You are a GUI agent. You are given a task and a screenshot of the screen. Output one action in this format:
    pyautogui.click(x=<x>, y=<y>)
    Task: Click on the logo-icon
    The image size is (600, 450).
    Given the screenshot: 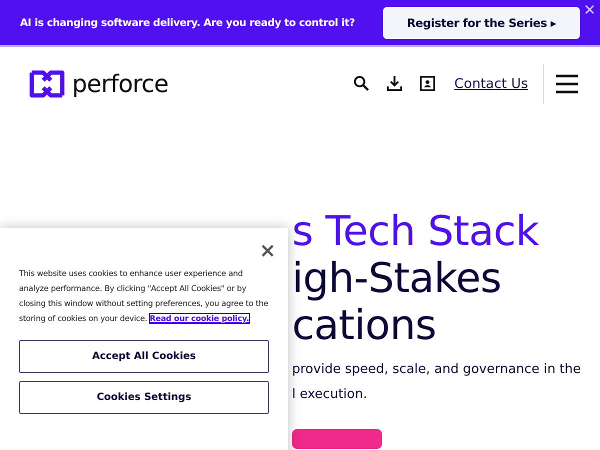 What is the action you would take?
    pyautogui.click(x=47, y=84)
    